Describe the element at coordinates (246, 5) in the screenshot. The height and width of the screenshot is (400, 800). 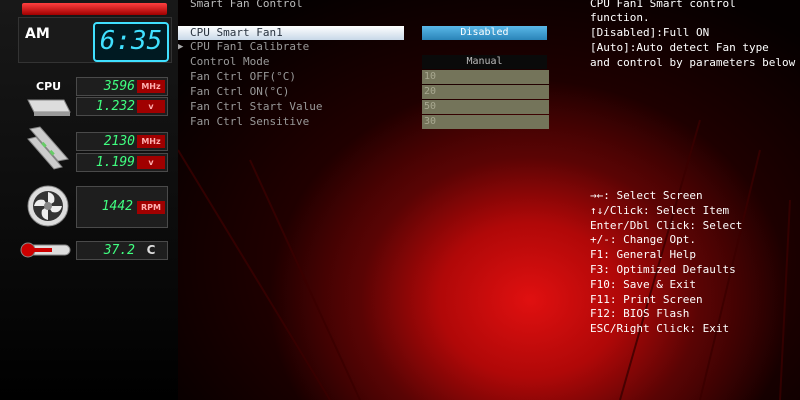
I see `page-title: Smart Fan Control` at that location.